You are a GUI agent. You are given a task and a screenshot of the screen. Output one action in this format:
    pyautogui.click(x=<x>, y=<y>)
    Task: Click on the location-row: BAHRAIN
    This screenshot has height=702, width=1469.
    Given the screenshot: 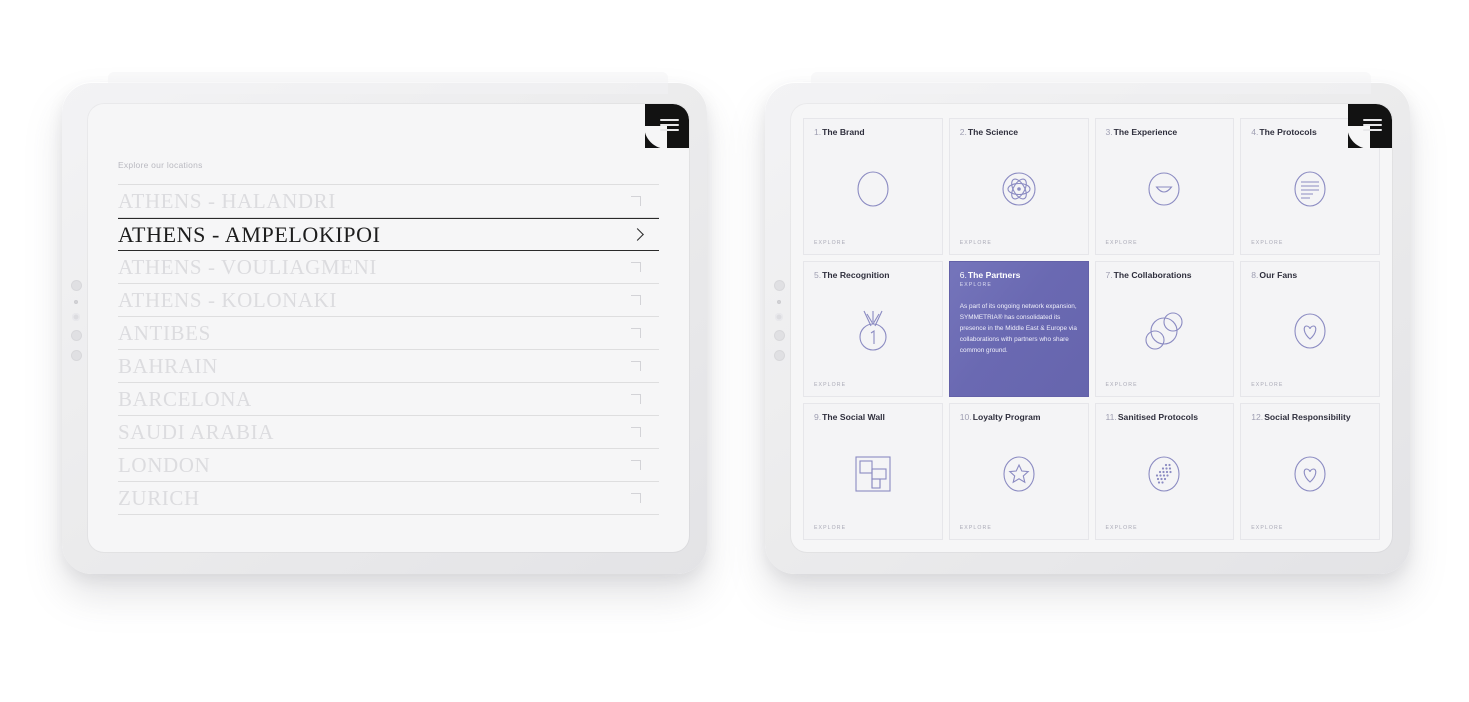 What is the action you would take?
    pyautogui.click(x=388, y=366)
    